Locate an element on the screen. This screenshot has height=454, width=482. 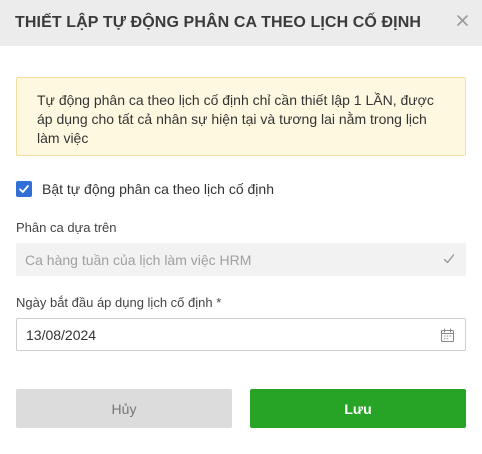
checkmark-icon is located at coordinates (24, 189).